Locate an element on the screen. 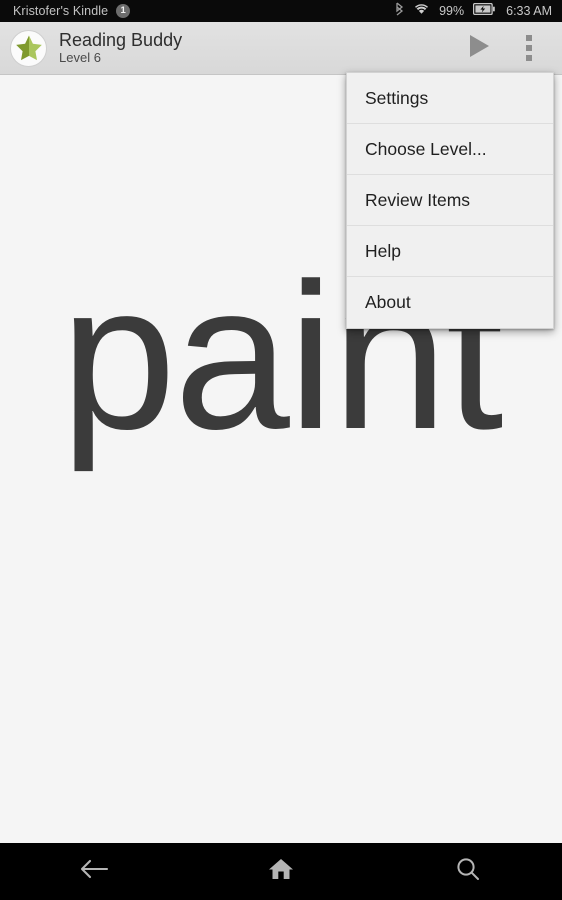 This screenshot has width=562, height=900. app-title-block: Reading Buddy Level 6 is located at coordinates (120, 48).